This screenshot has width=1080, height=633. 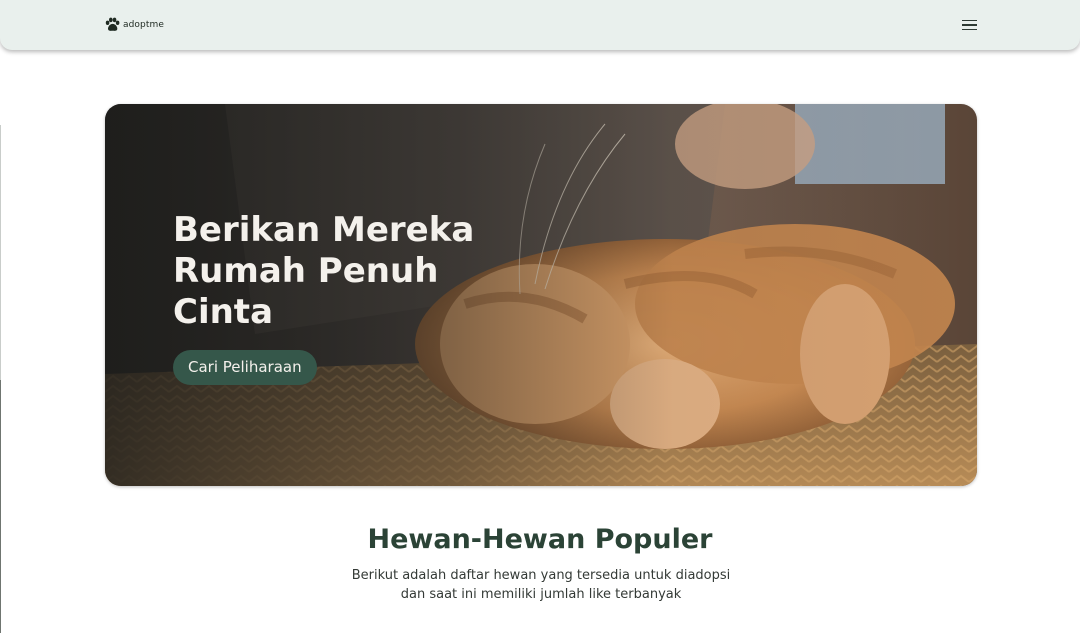 What do you see at coordinates (540, 25) in the screenshot?
I see `top-navbar: adoptme` at bounding box center [540, 25].